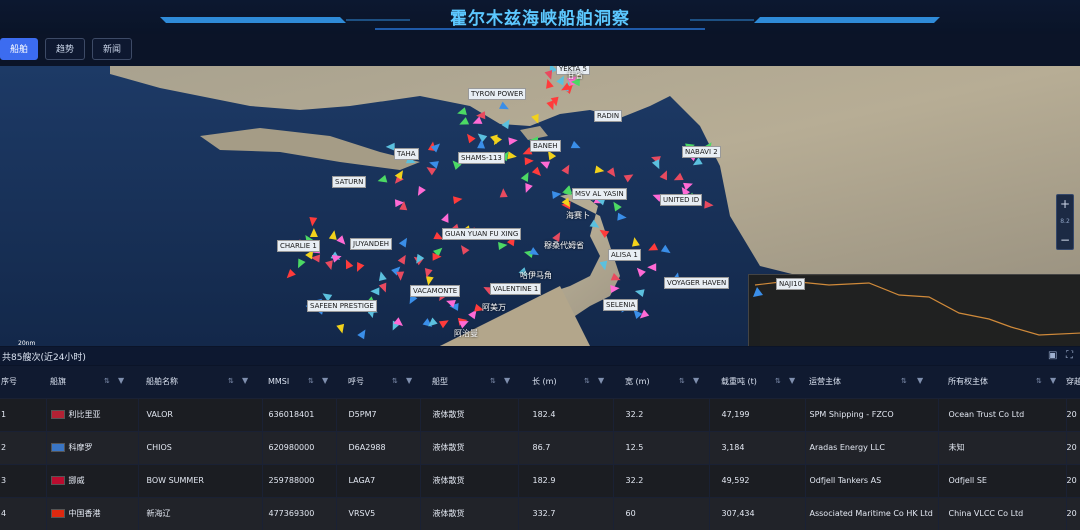  Describe the element at coordinates (871, 382) in the screenshot. I see `col-header-operator: 运营主体 ⇅ ▼` at that location.